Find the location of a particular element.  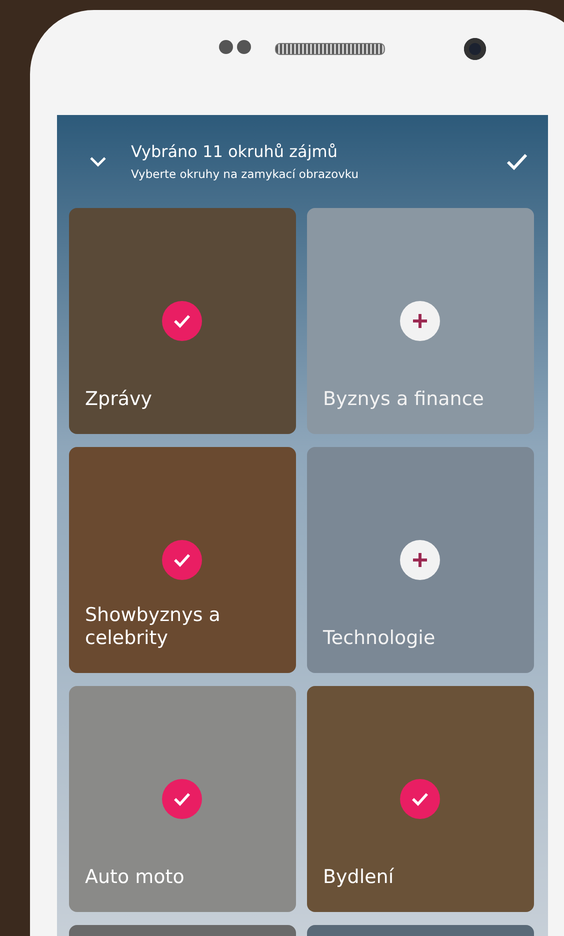

tile-label: Technologie is located at coordinates (379, 639).